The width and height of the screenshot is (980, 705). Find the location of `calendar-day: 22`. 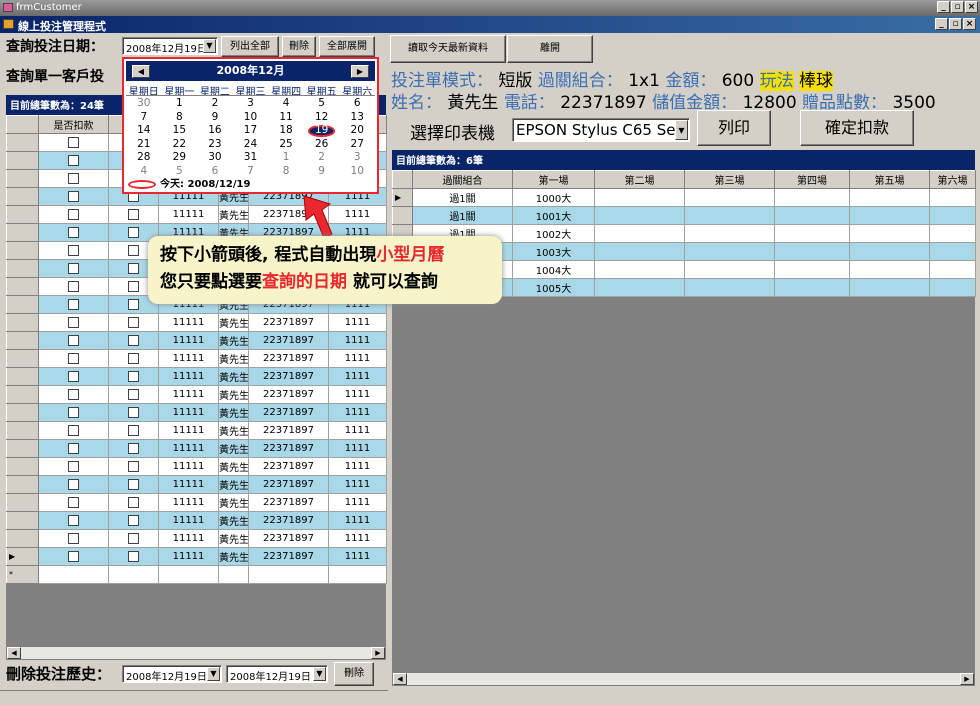

calendar-day: 22 is located at coordinates (180, 145).